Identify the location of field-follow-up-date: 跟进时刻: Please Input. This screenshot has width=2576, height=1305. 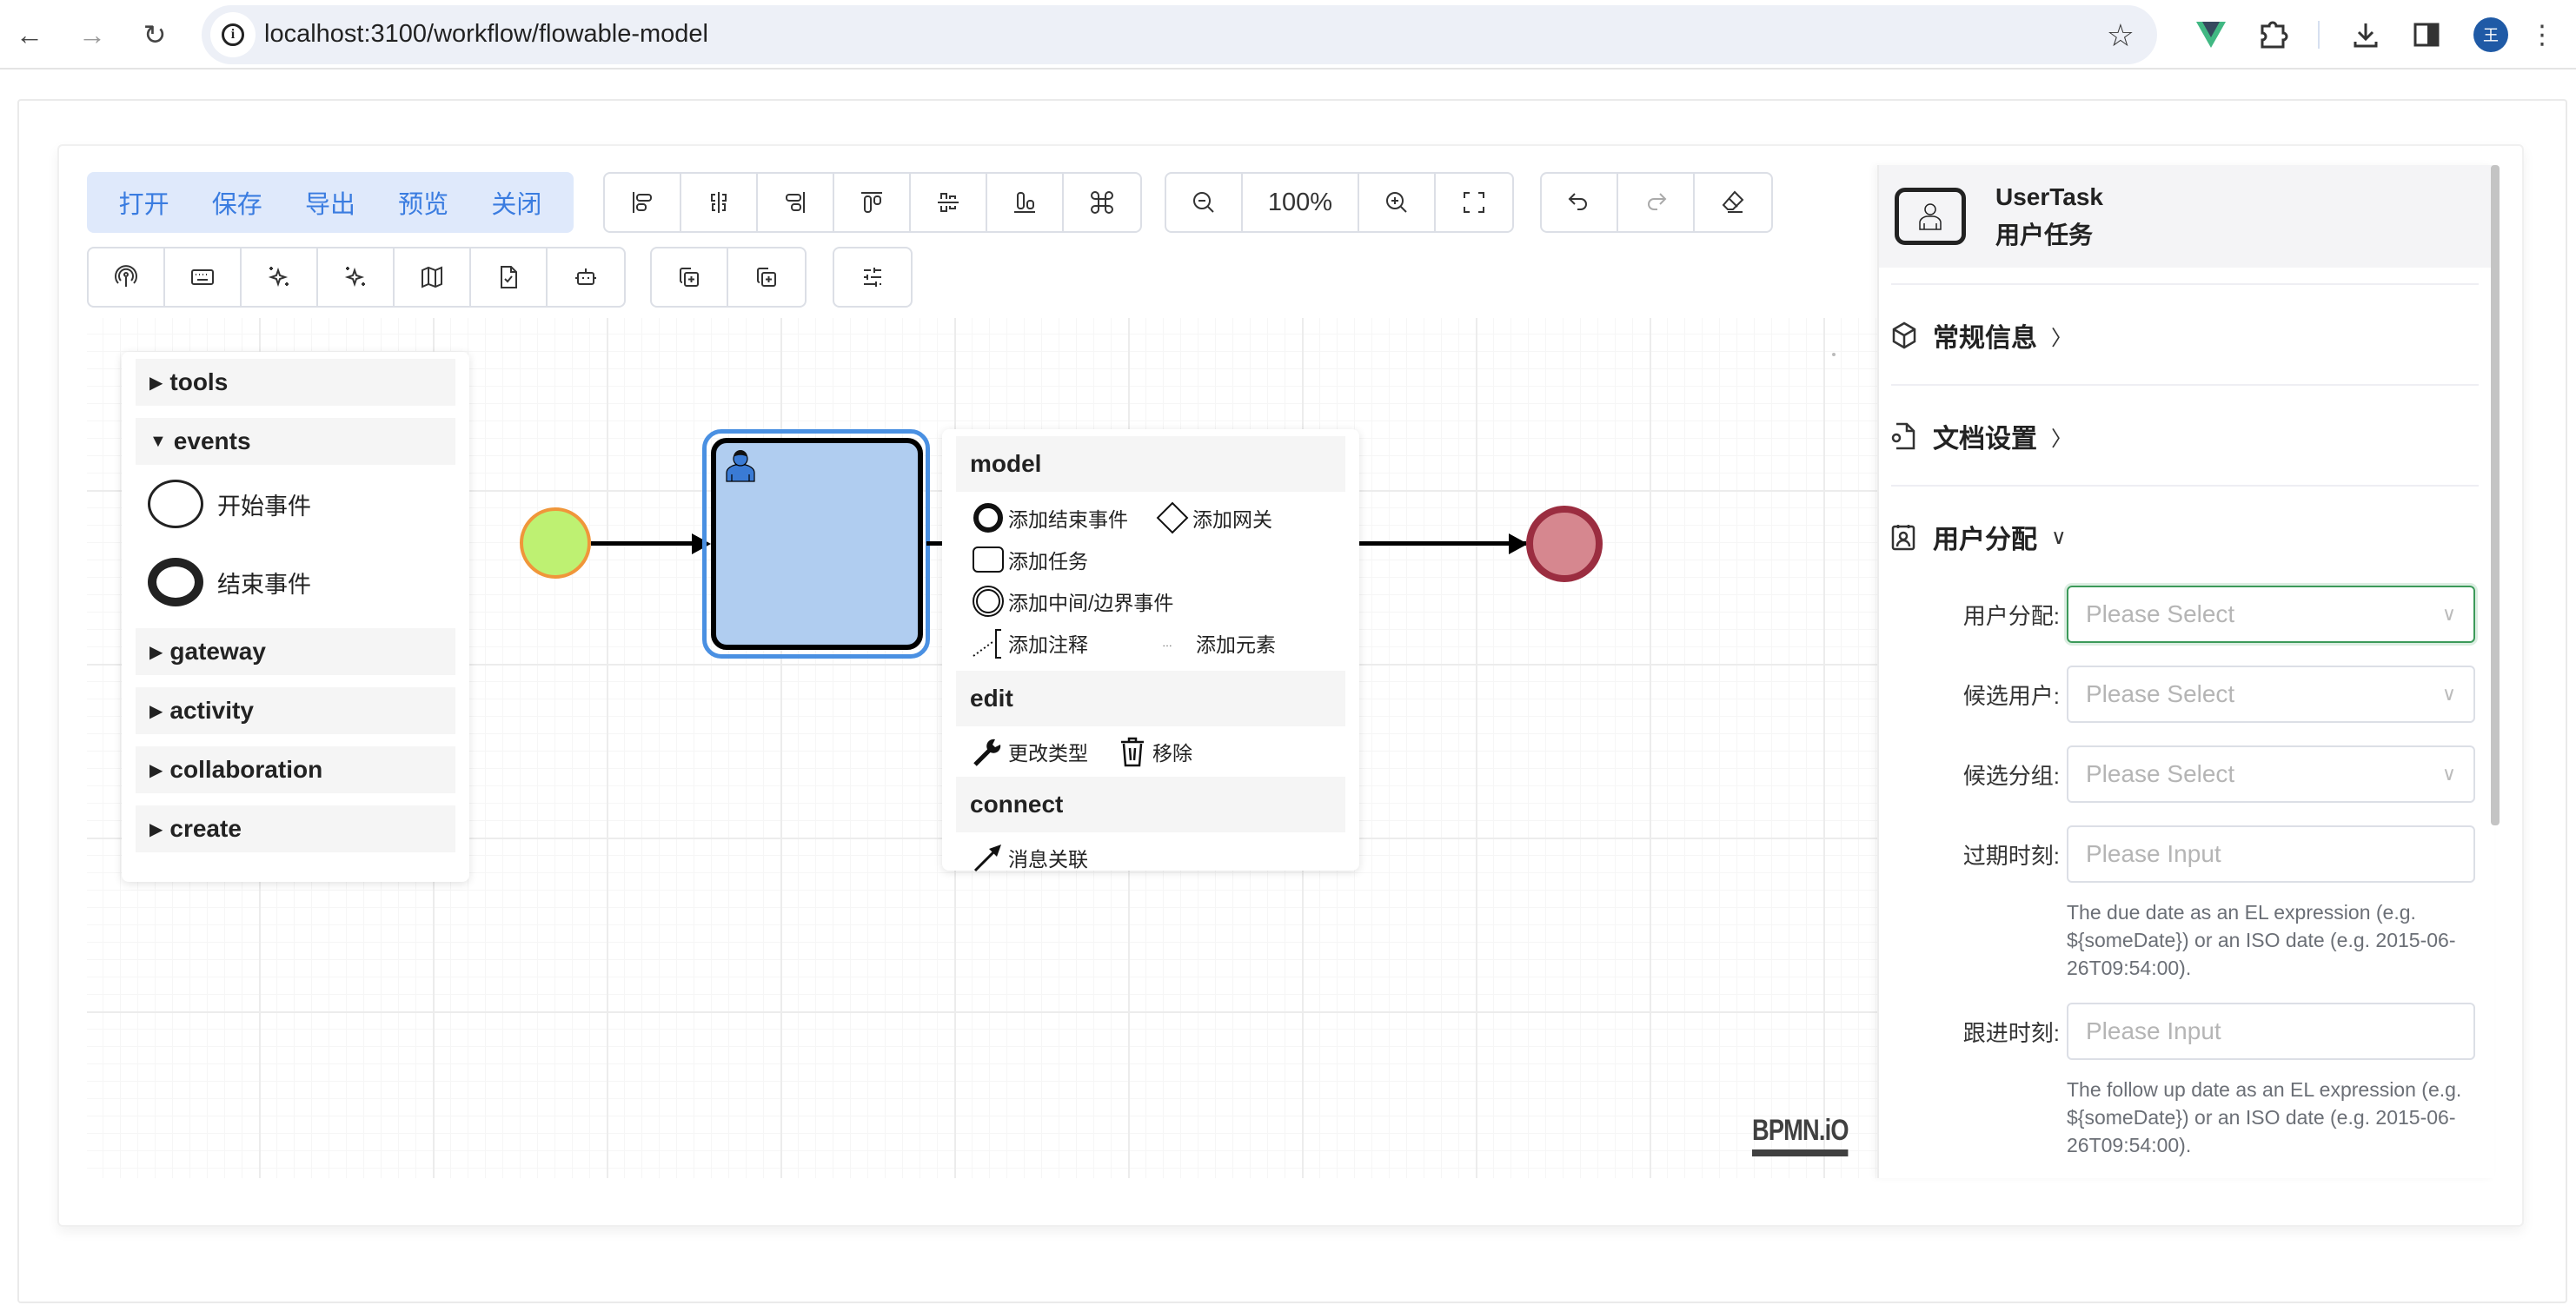
(2185, 1031).